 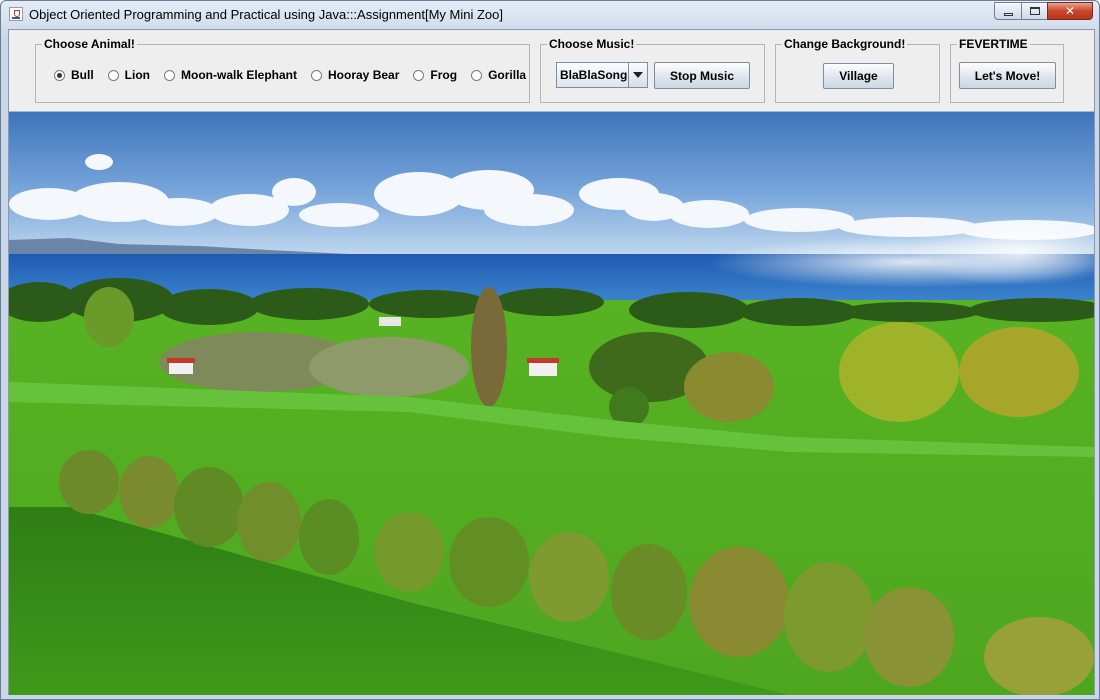 I want to click on animal-radio-list: Bull Lion Moon-walk Elephant Hooray Bear, so click(x=297, y=75).